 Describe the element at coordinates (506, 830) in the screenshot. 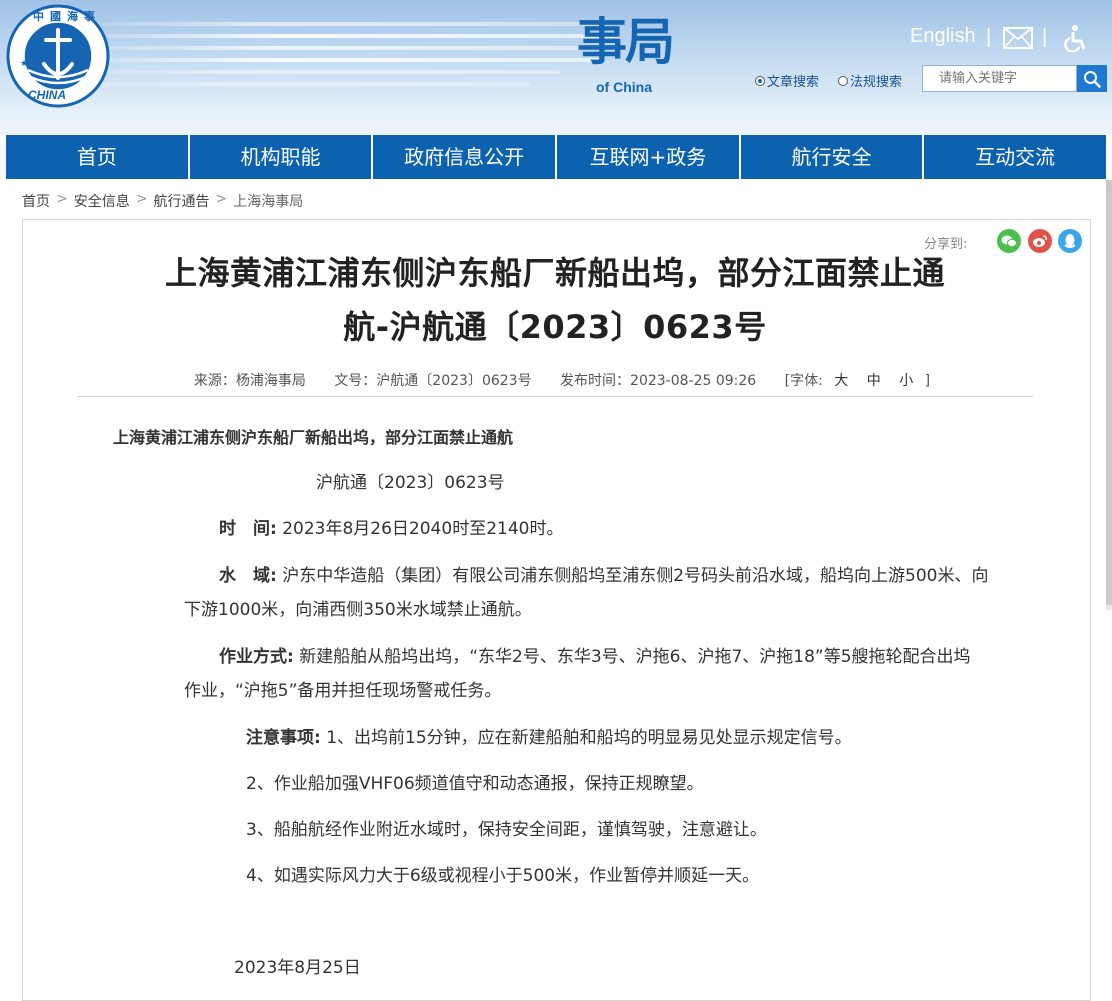

I see `note-item: 3、船舶航经作业附近水域时，保持安全间距，谨慎驾驶，注意避让。` at that location.